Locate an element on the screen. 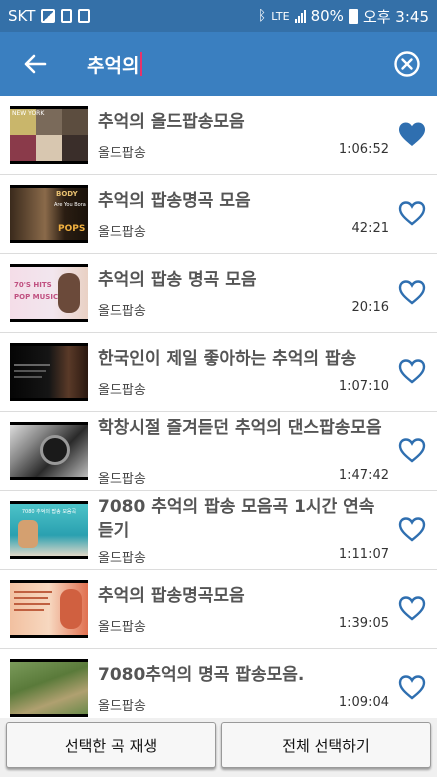 The width and height of the screenshot is (437, 777). close-circle-icon is located at coordinates (407, 64).